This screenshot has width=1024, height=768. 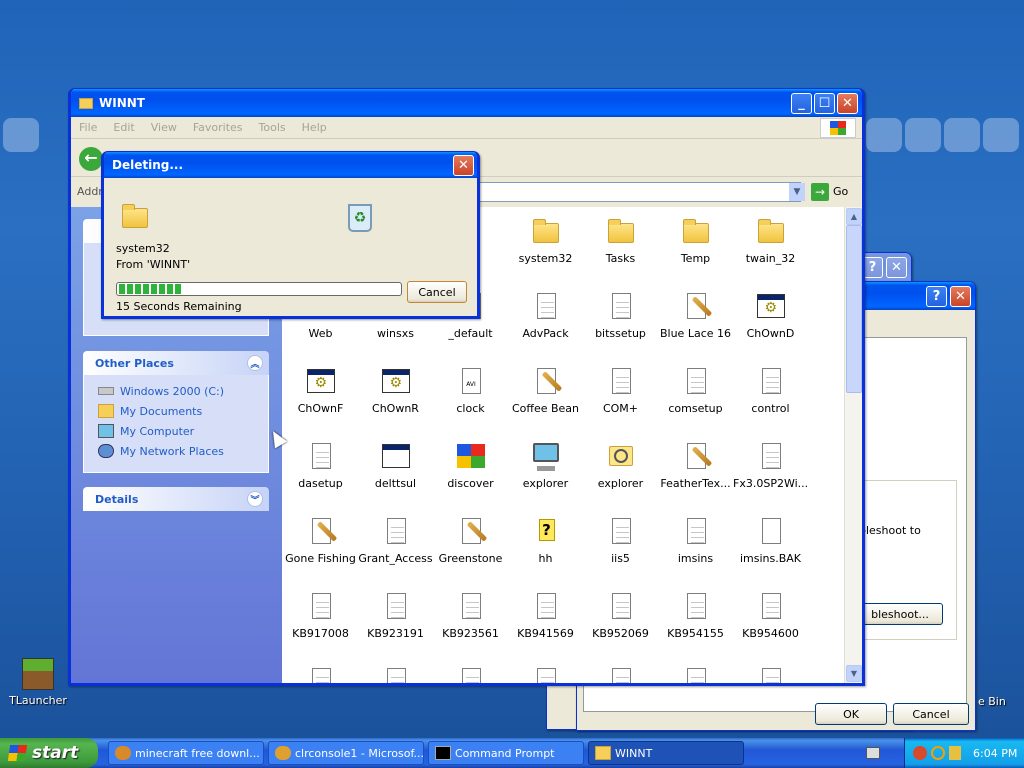 I want to click on file-item: Coffee Bean, so click(x=545, y=390).